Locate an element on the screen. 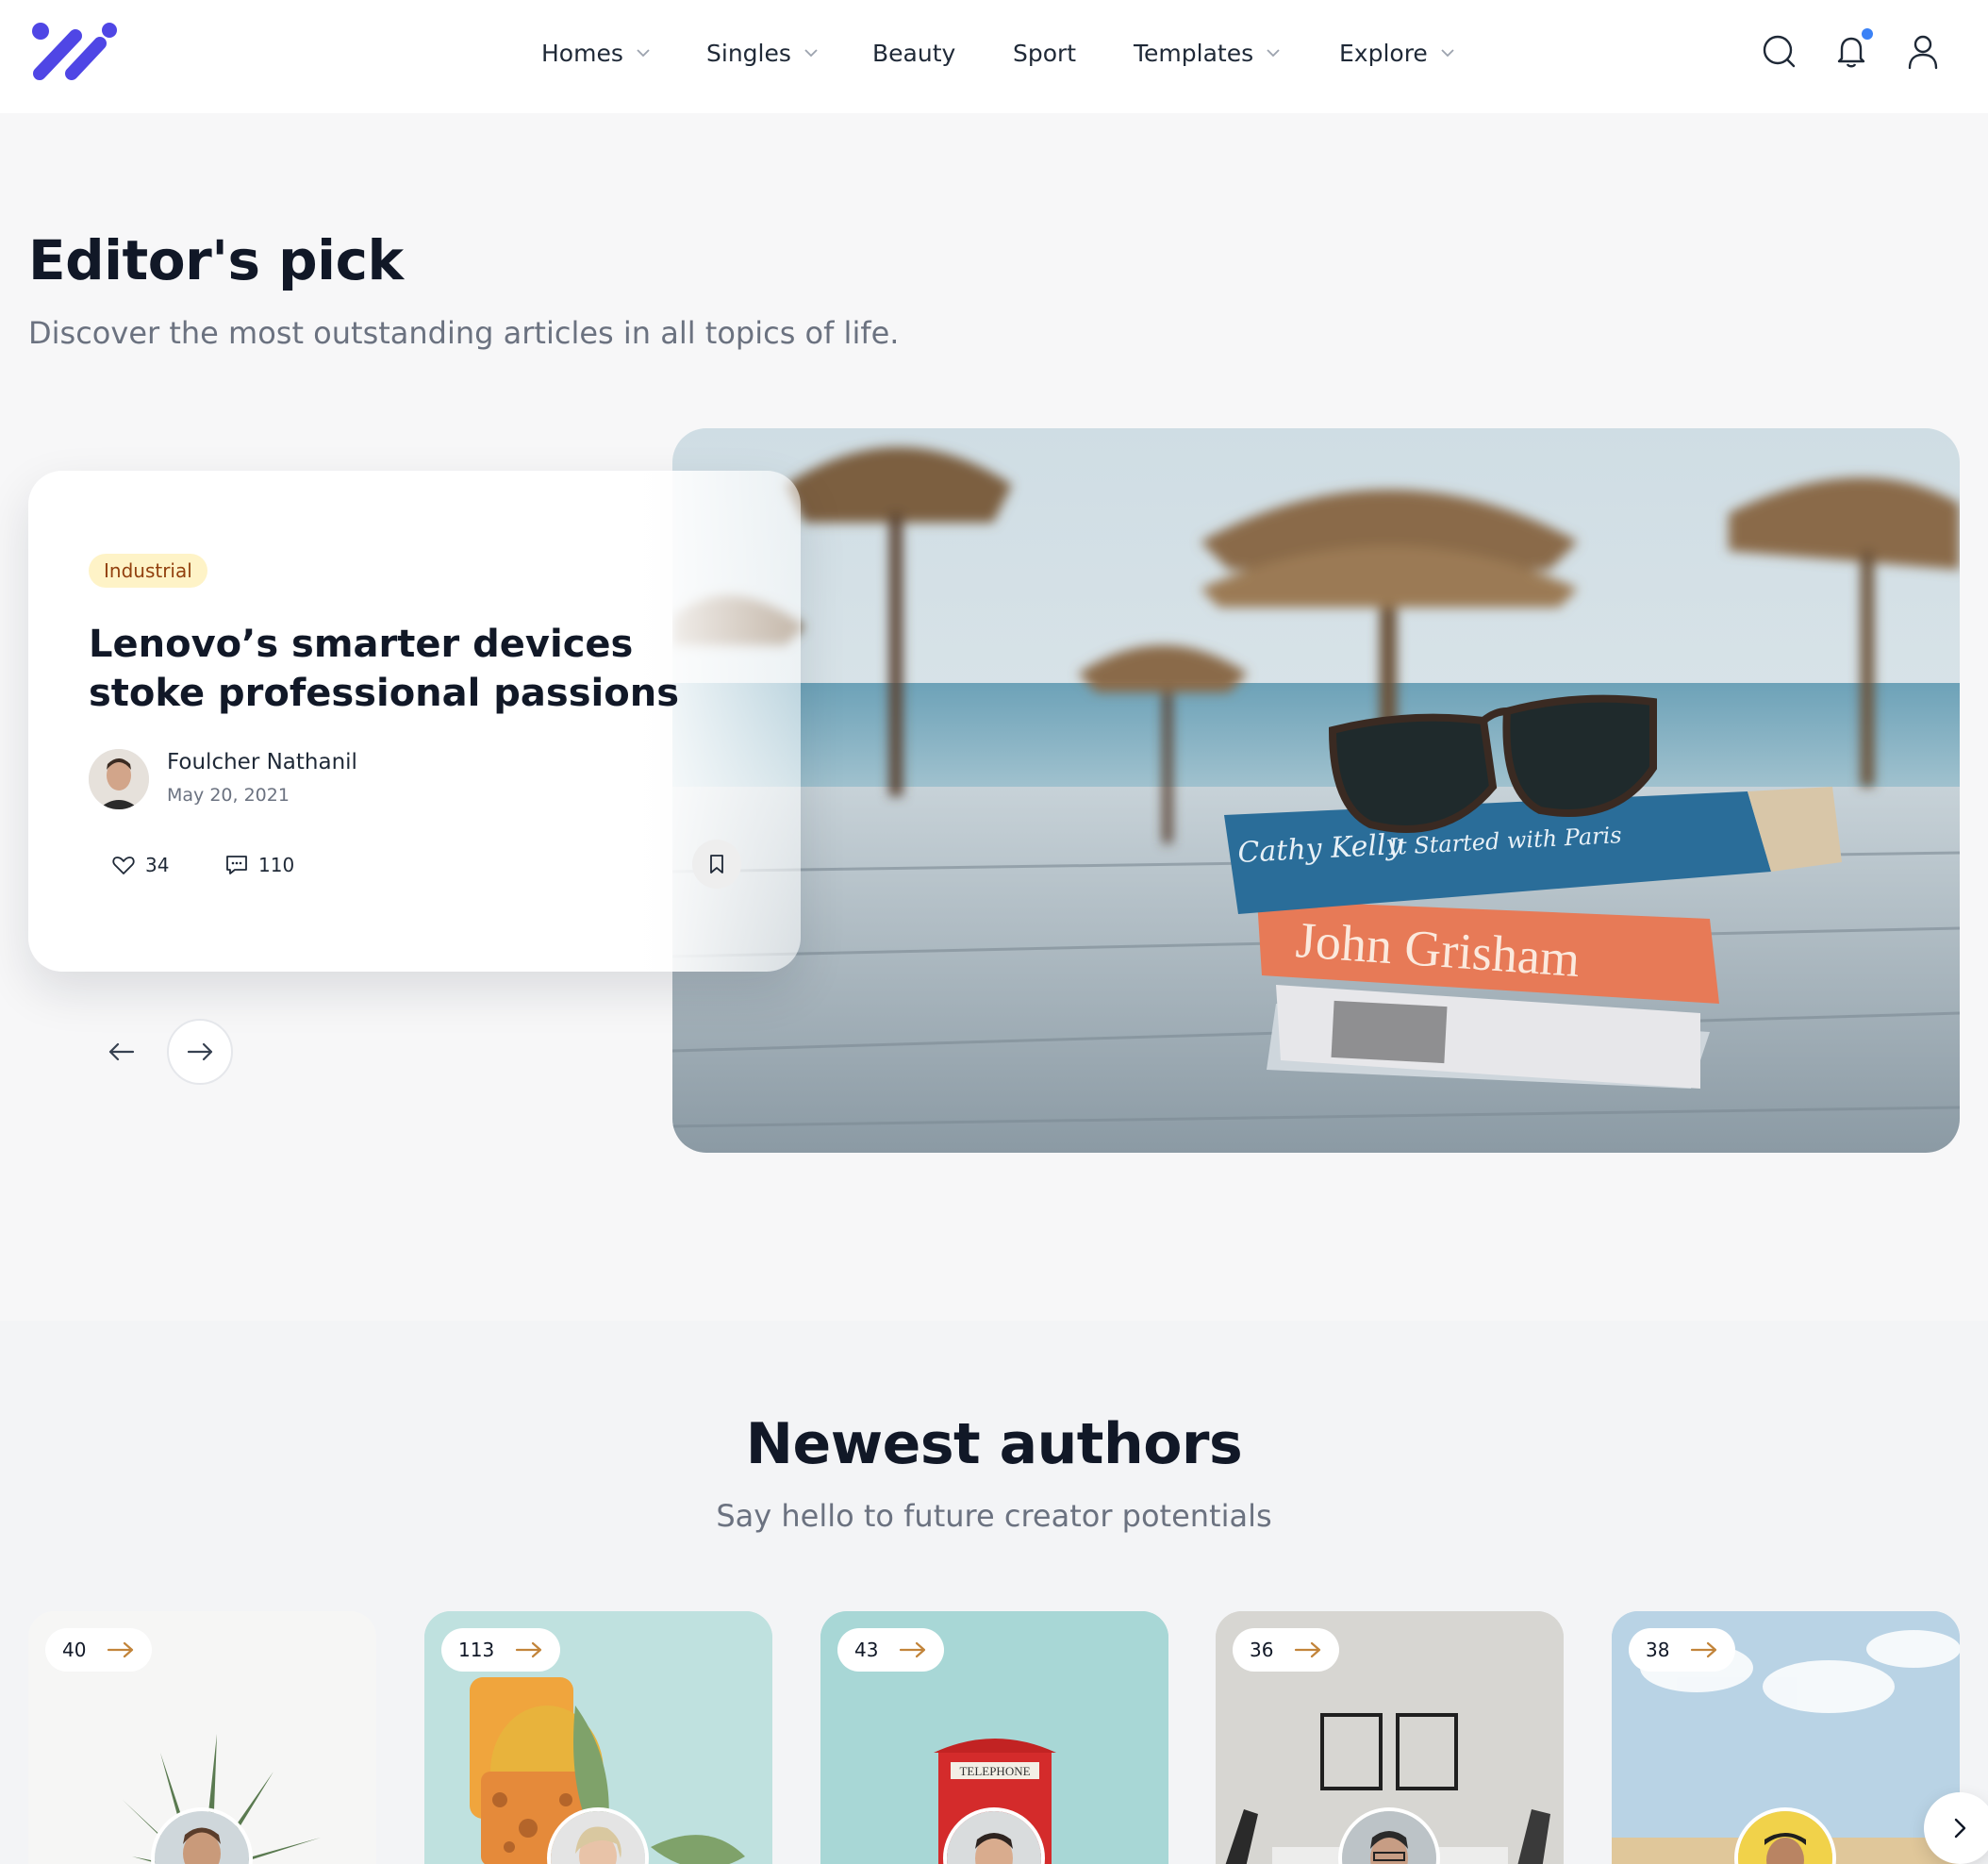  telephone-sign-text: TELEPHONE is located at coordinates (995, 1771).